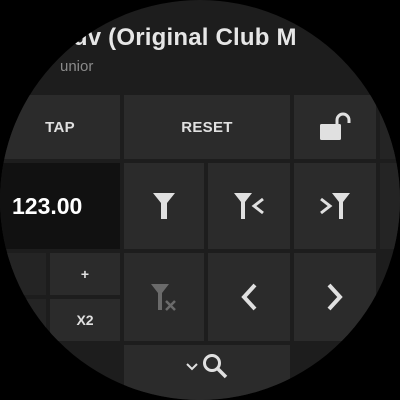  I want to click on filter-clear-button, so click(164, 297).